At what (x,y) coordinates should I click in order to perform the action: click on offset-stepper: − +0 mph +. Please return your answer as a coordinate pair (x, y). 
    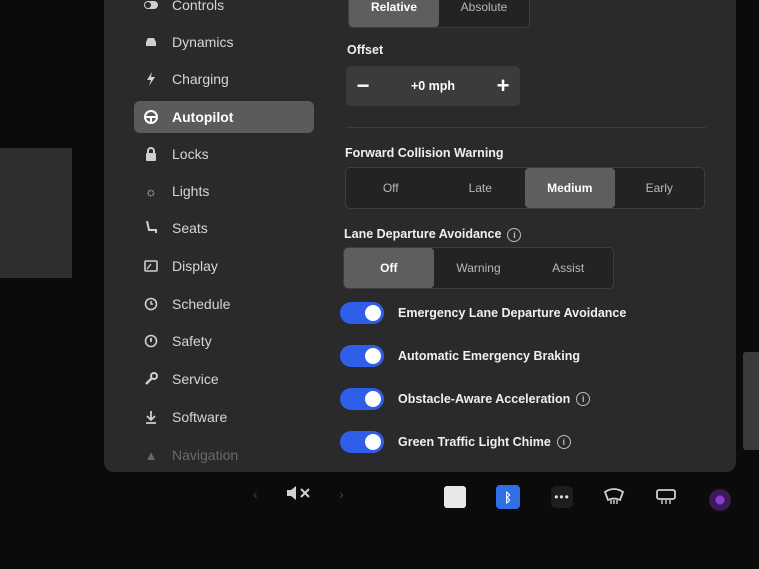
    Looking at the image, I should click on (433, 86).